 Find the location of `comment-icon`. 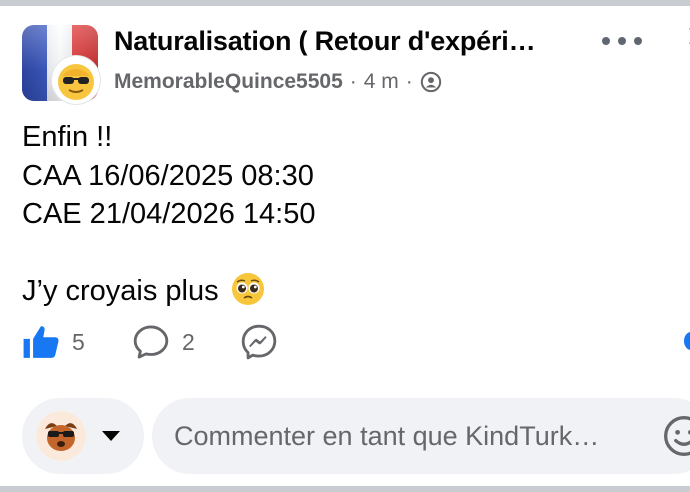

comment-icon is located at coordinates (151, 342).